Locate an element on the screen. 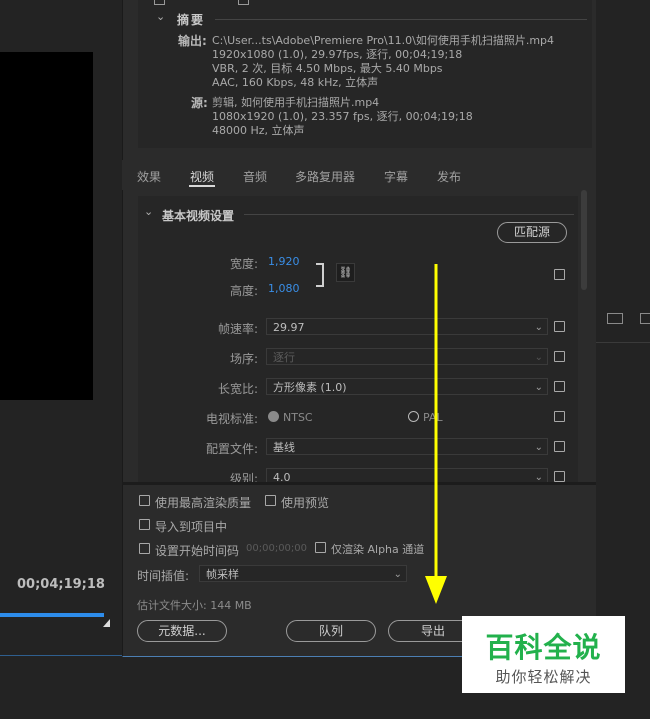 The height and width of the screenshot is (719, 650). summary-chevron-icon: ⌄ is located at coordinates (160, 16).